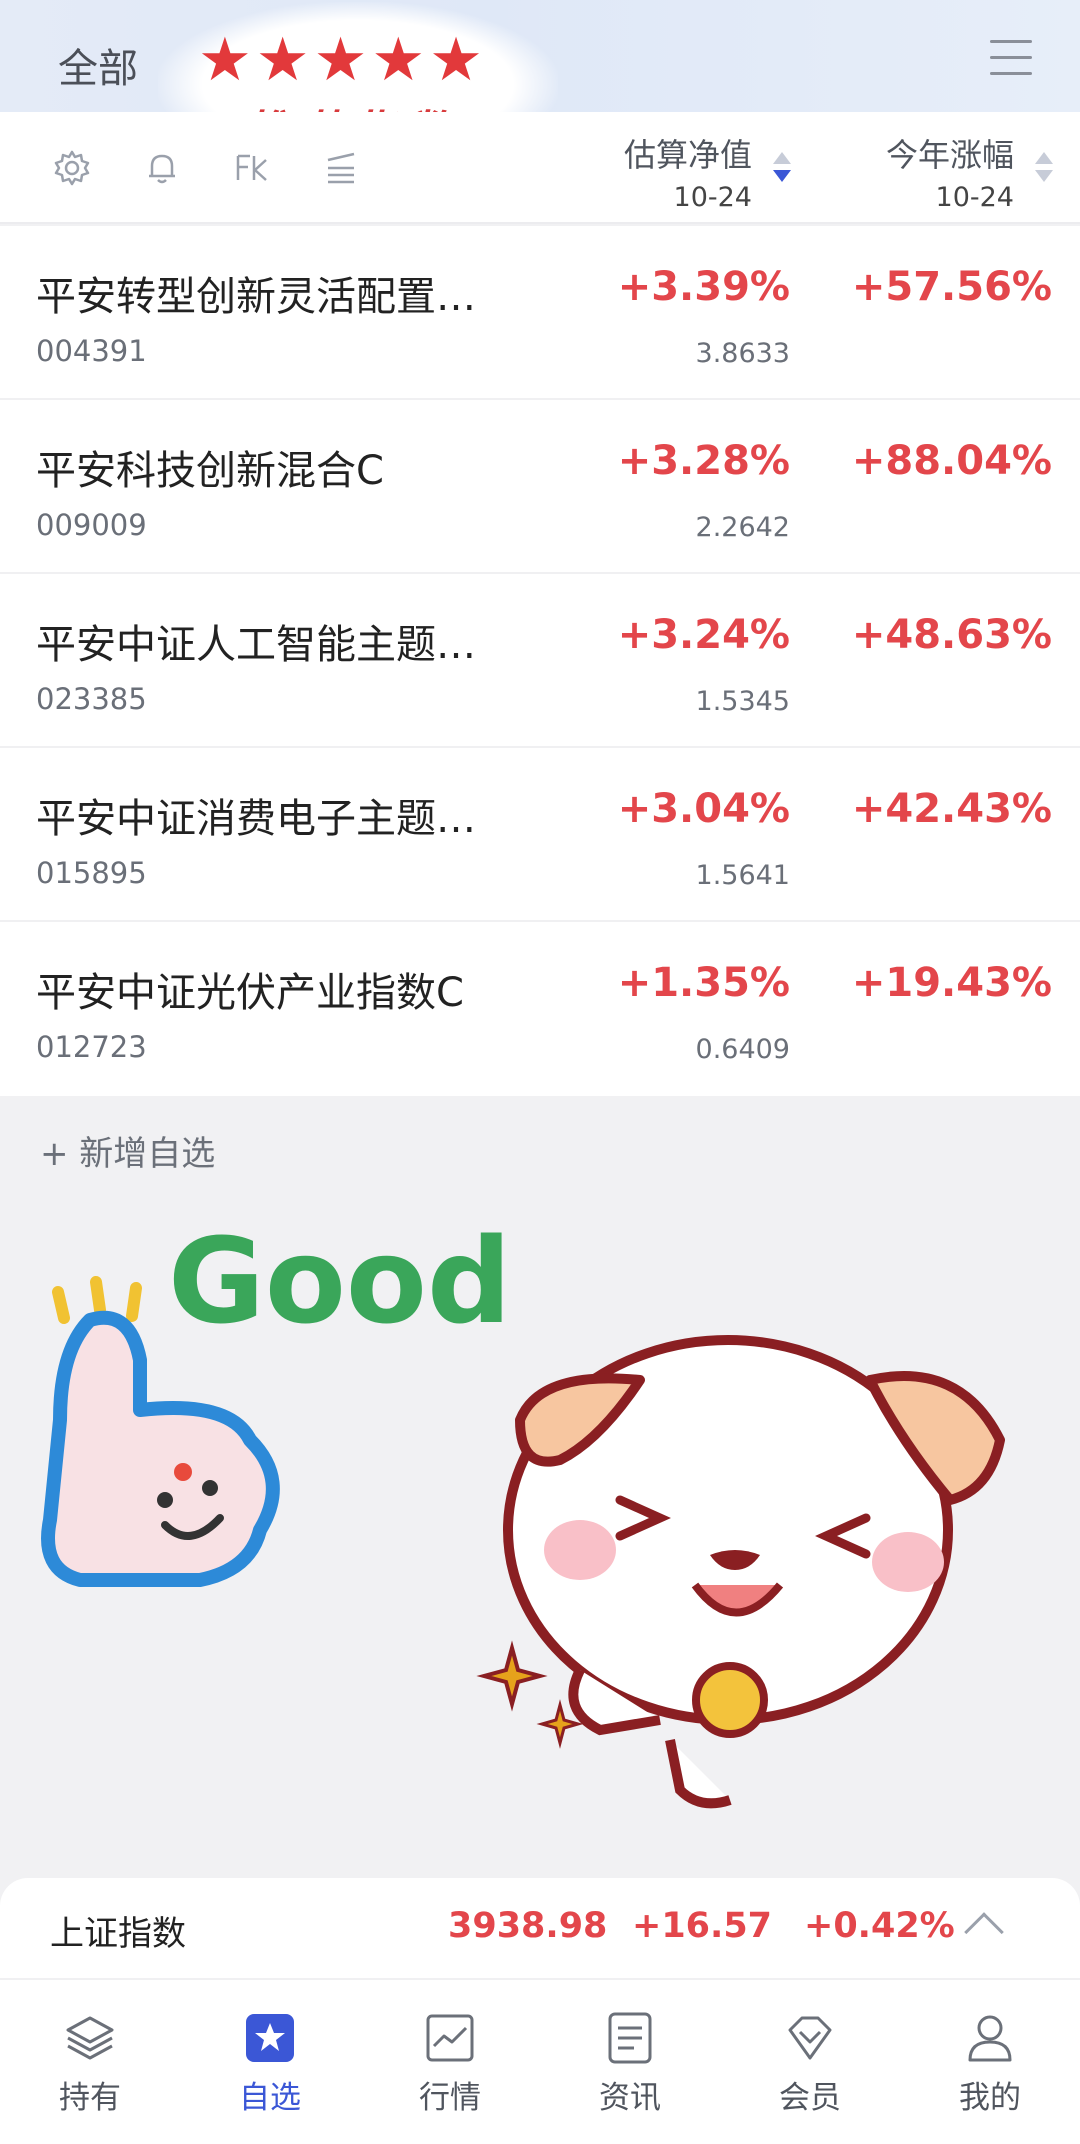 Image resolution: width=1080 pixels, height=2144 pixels. Describe the element at coordinates (1043, 172) in the screenshot. I see `sort-ytd-icon` at that location.